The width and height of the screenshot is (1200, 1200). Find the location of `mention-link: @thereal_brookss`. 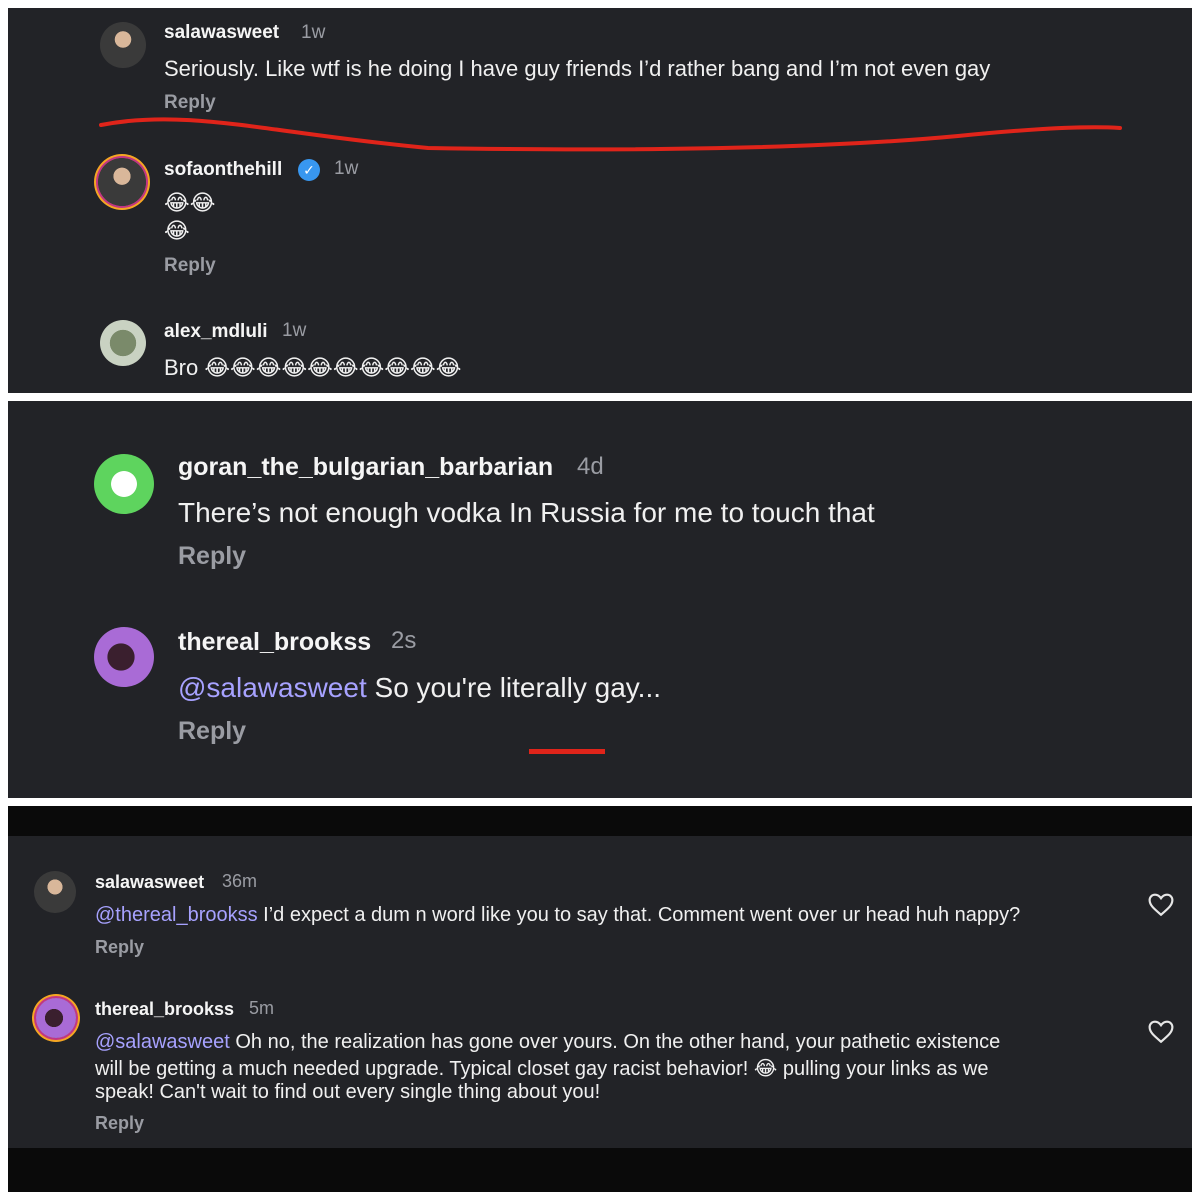

mention-link: @thereal_brookss is located at coordinates (176, 915).